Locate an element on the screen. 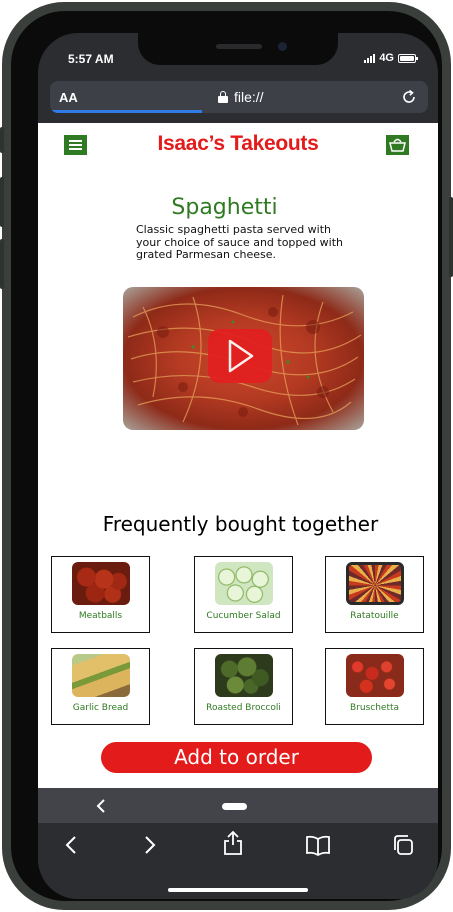 Image resolution: width=453 pixels, height=912 pixels. bruschetta-image is located at coordinates (375, 675).